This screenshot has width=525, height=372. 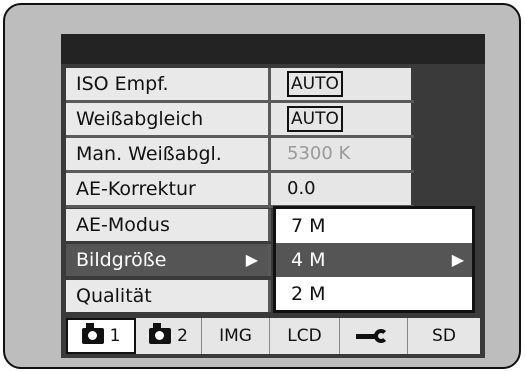 I want to click on dropdown-option-selected: 4 M ▶, so click(x=374, y=260).